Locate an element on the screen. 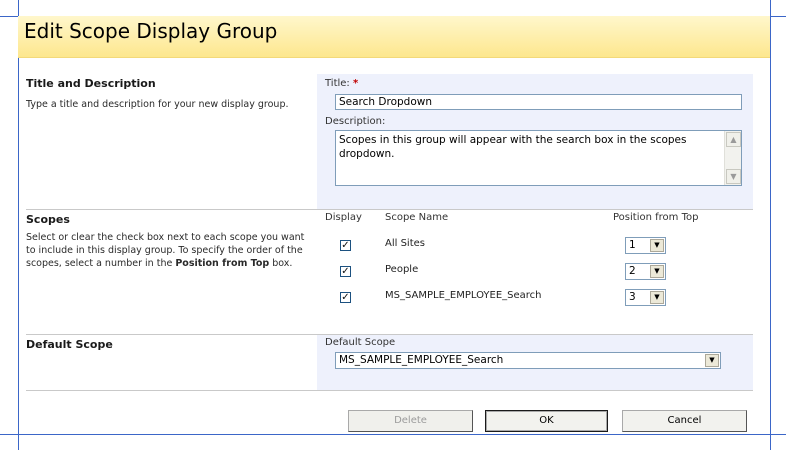 The height and width of the screenshot is (450, 786). guide-line-left is located at coordinates (18, 225).